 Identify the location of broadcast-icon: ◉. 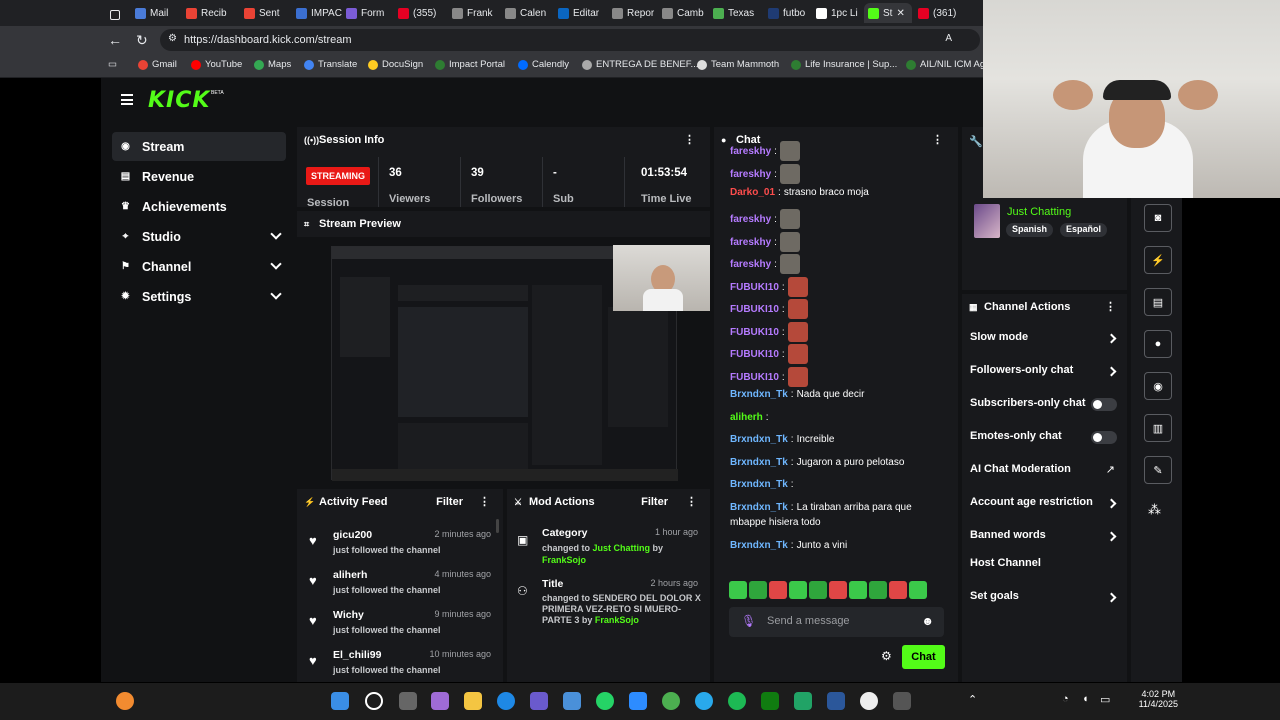
(1158, 386).